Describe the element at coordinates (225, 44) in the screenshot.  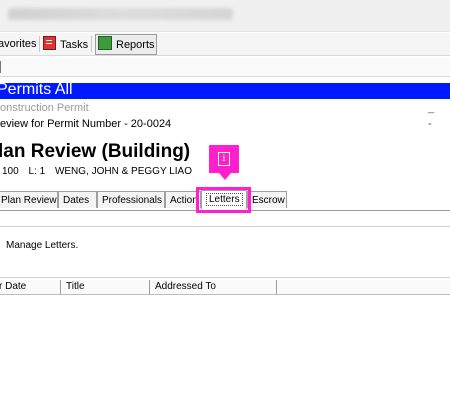
I see `toolbar: avorites Tasks Reports` at that location.